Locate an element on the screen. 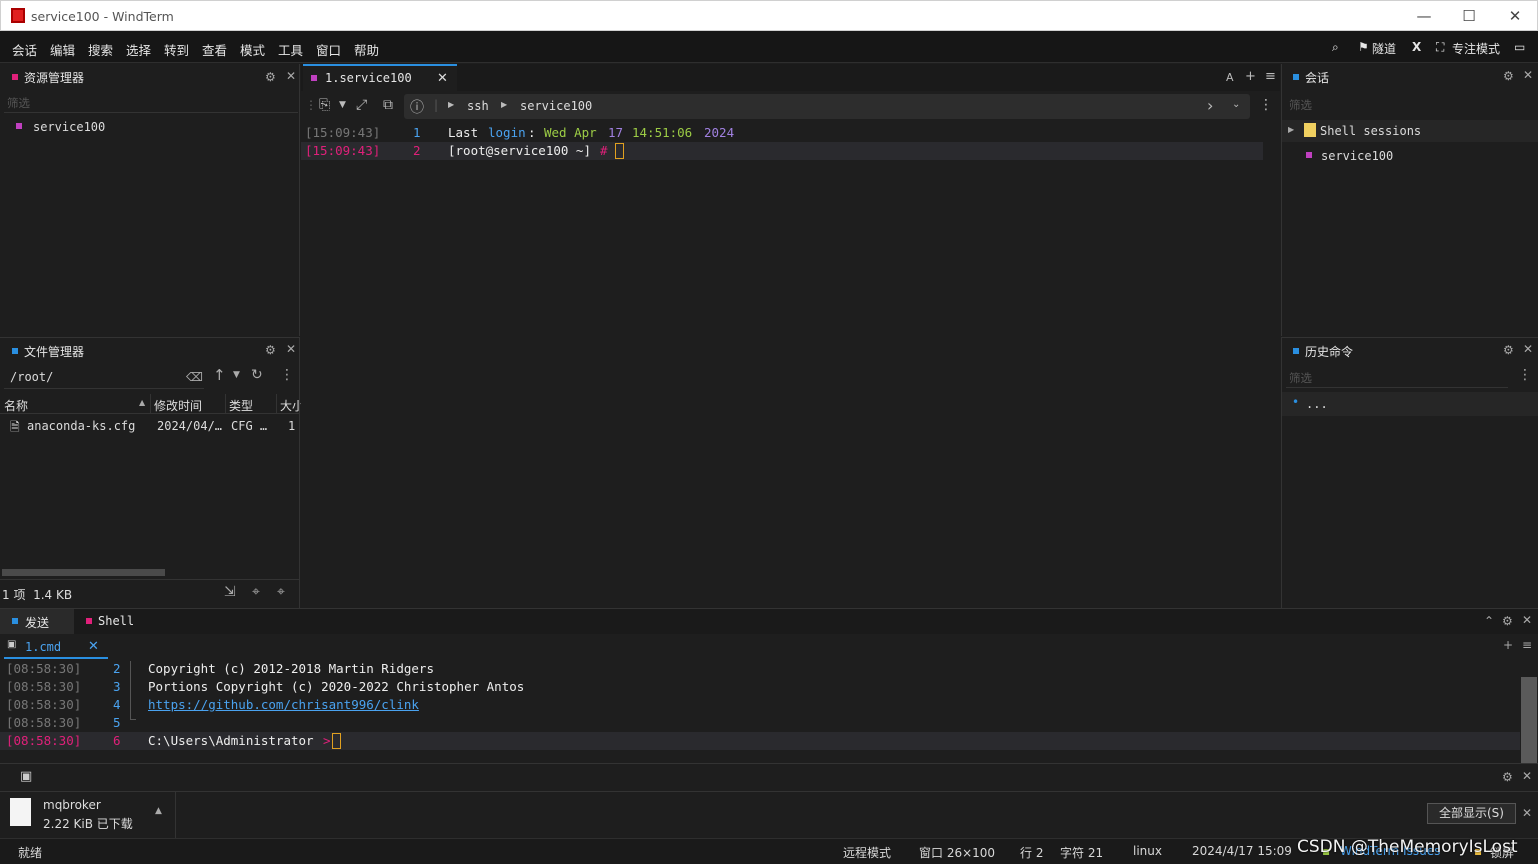 This screenshot has width=1538, height=864. up-arrow-icon: ↑ is located at coordinates (219, 375).